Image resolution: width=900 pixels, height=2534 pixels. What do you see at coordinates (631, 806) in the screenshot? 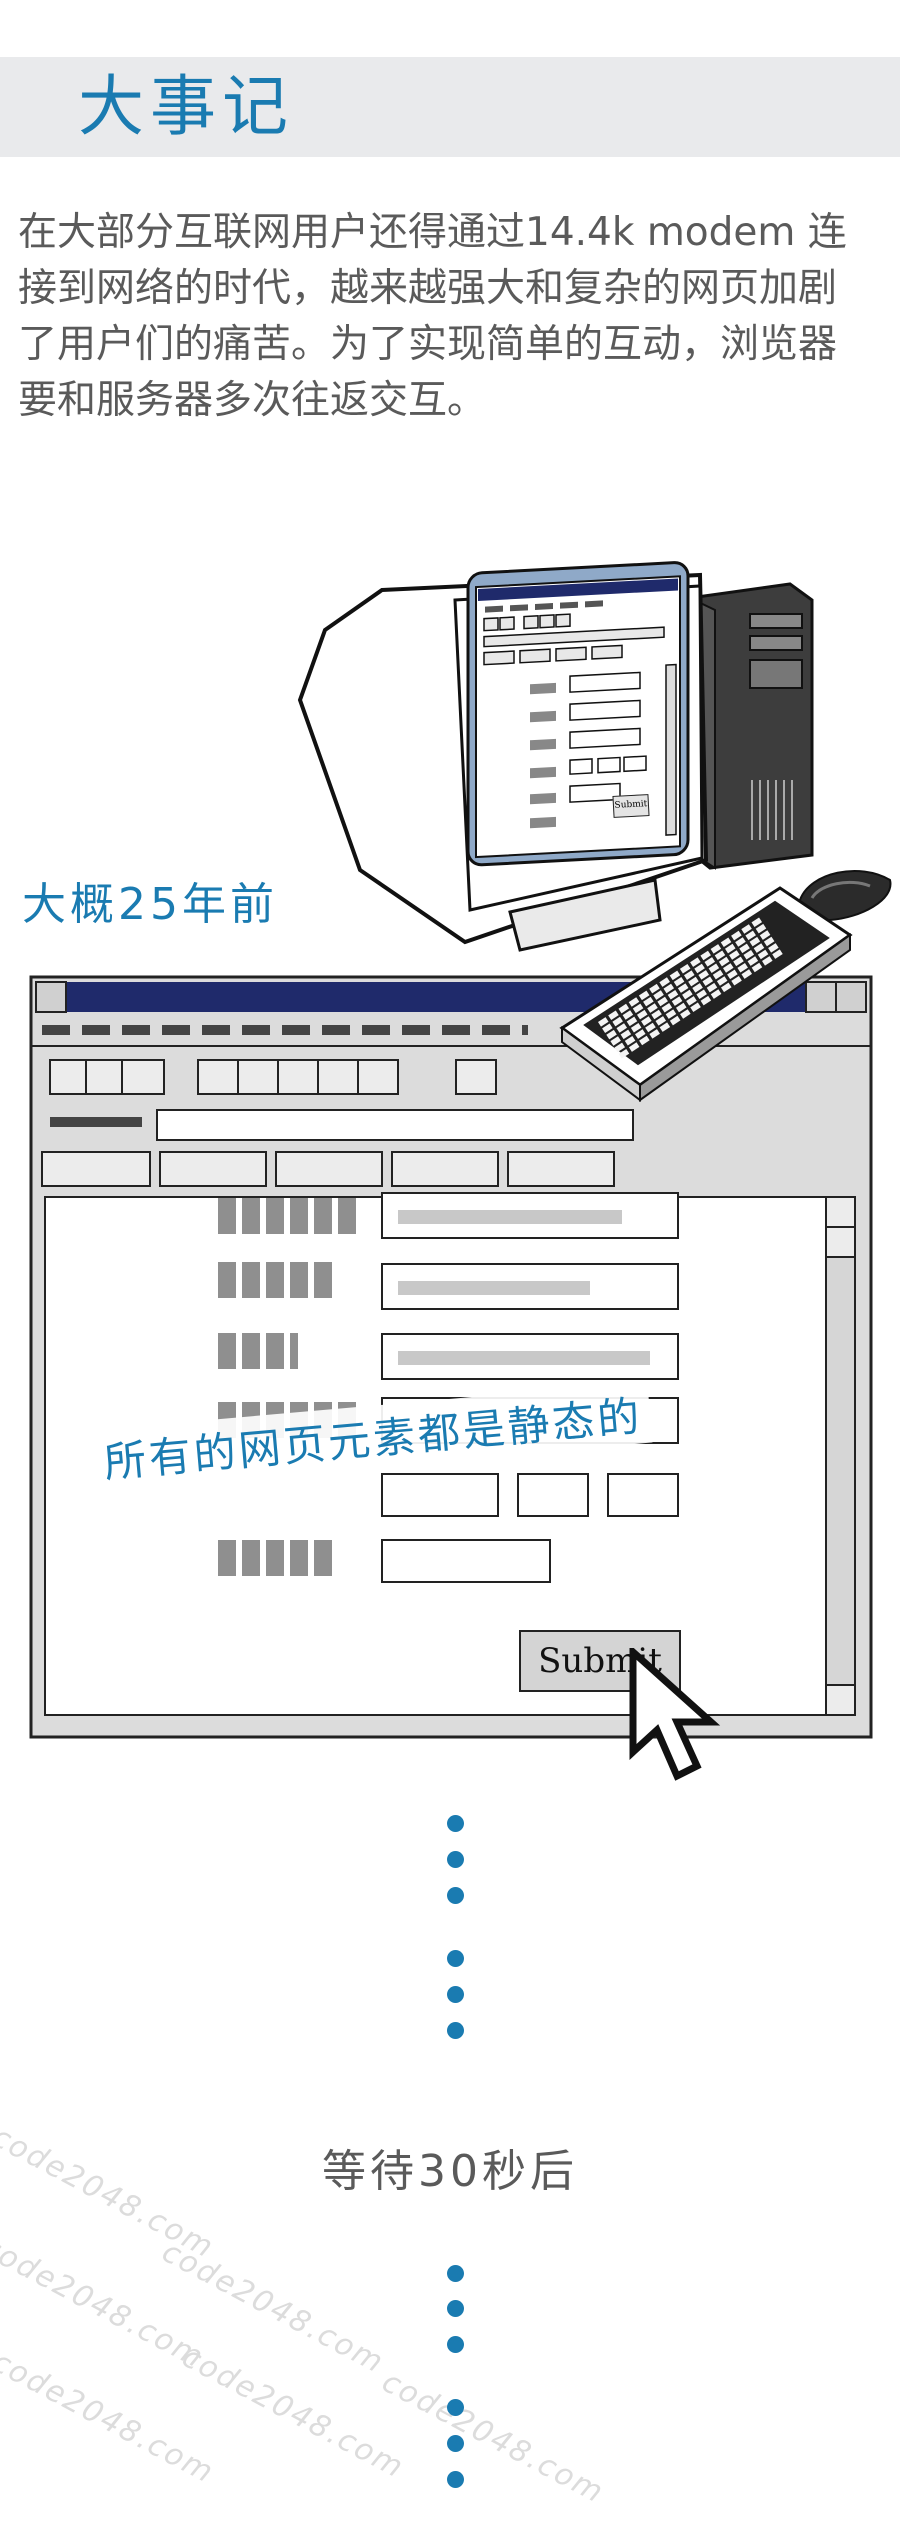
I see `monitor-submit-button: Submit` at bounding box center [631, 806].